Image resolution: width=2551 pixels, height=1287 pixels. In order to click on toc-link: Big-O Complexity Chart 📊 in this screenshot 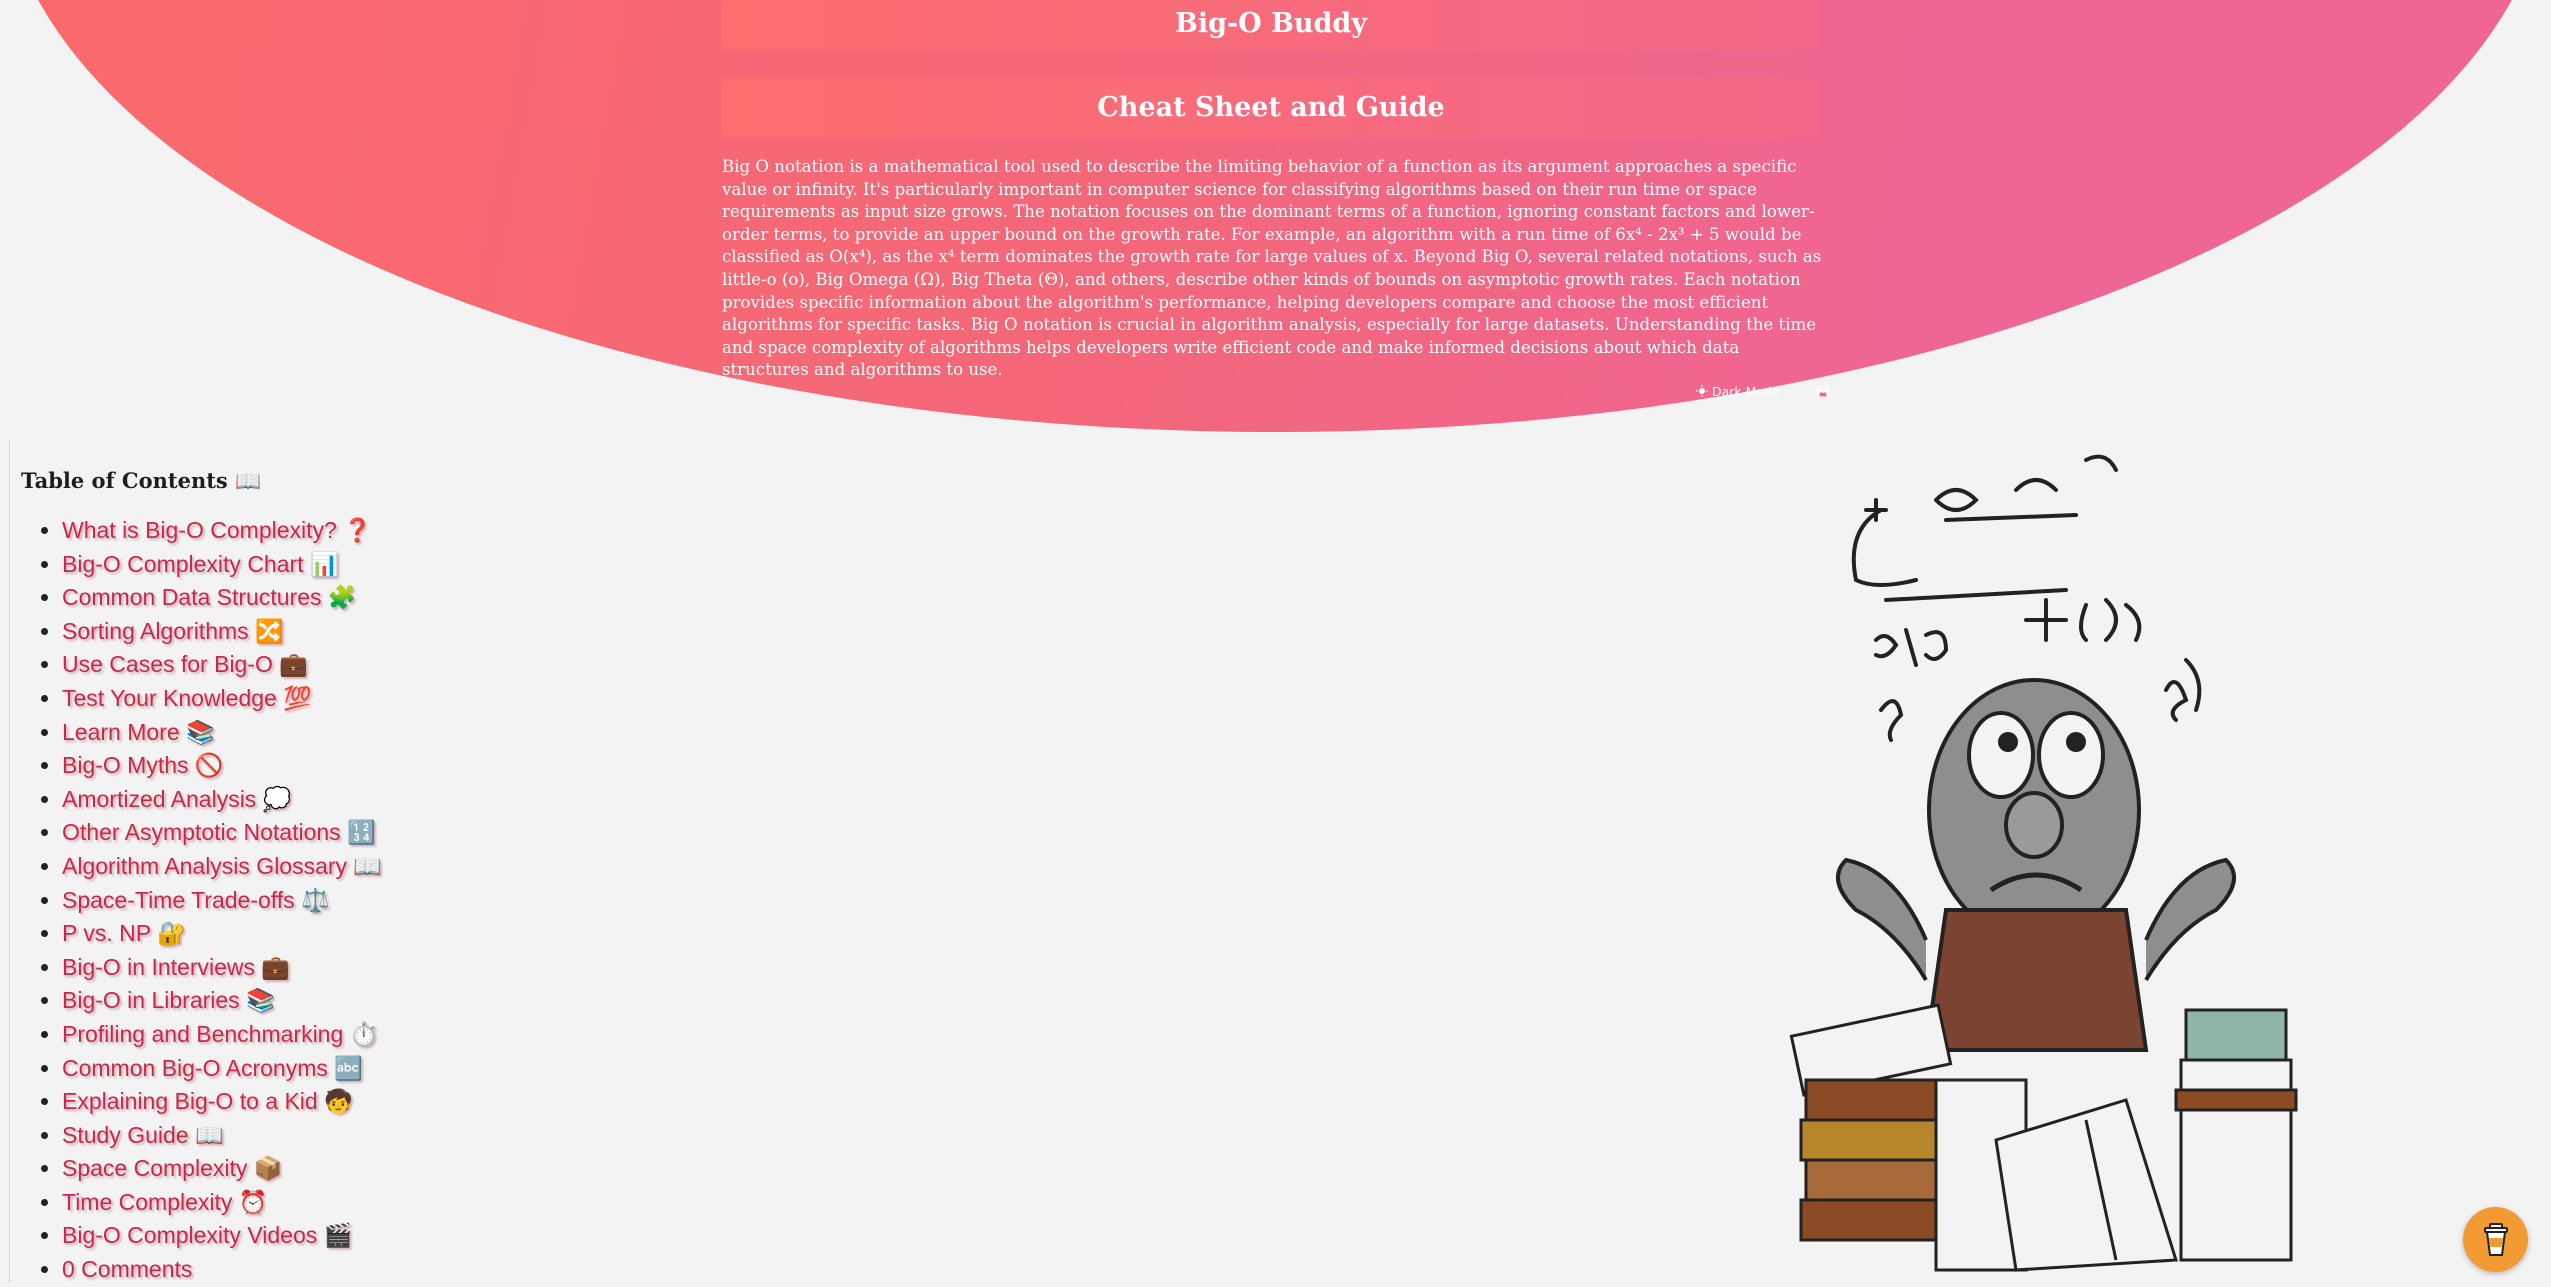, I will do `click(200, 564)`.